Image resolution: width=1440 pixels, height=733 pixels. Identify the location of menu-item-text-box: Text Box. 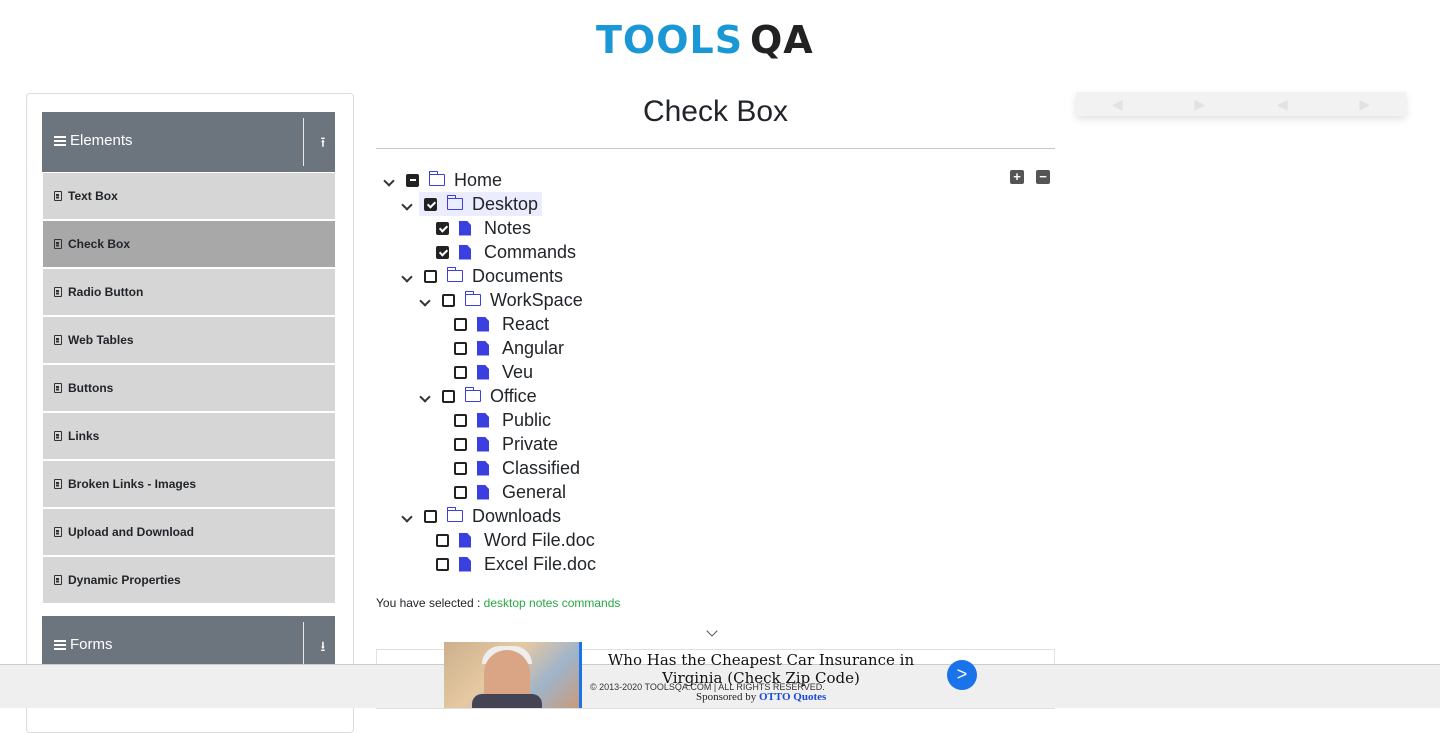
(189, 196).